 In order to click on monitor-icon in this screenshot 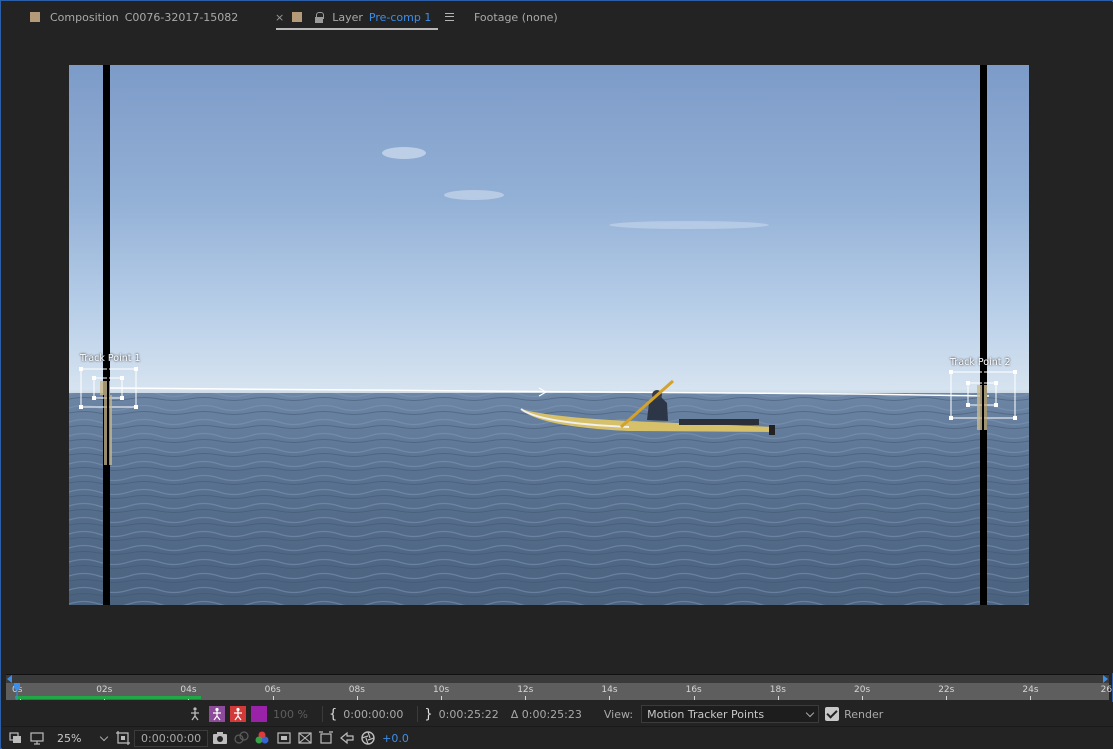, I will do `click(37, 738)`.